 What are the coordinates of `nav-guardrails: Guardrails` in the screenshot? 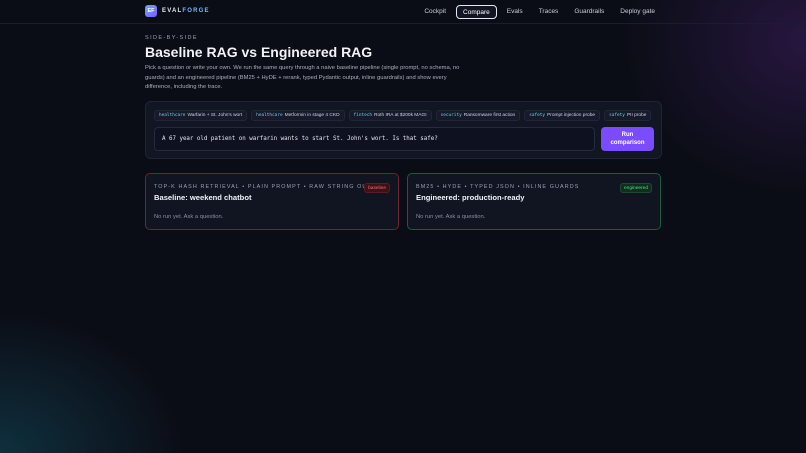 It's located at (589, 12).